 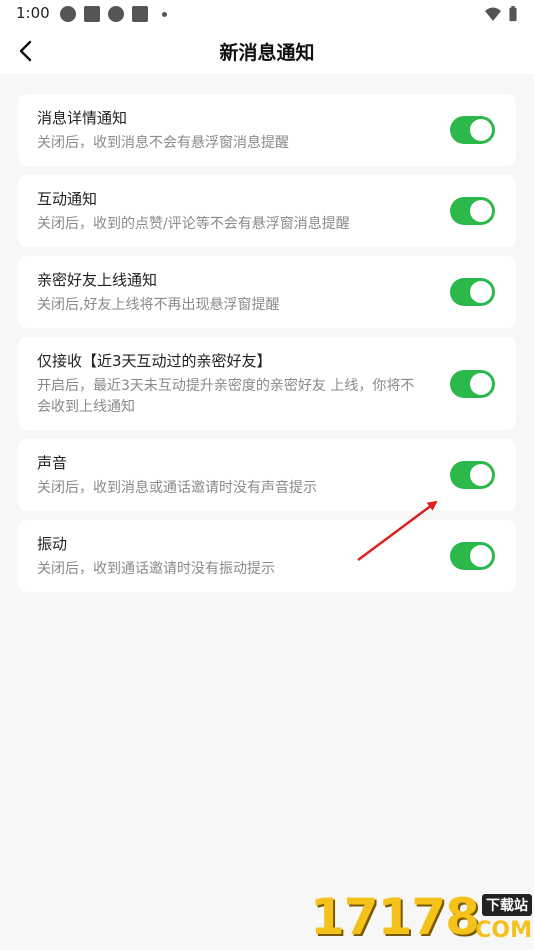 I want to click on interaction-toggle, so click(x=472, y=211).